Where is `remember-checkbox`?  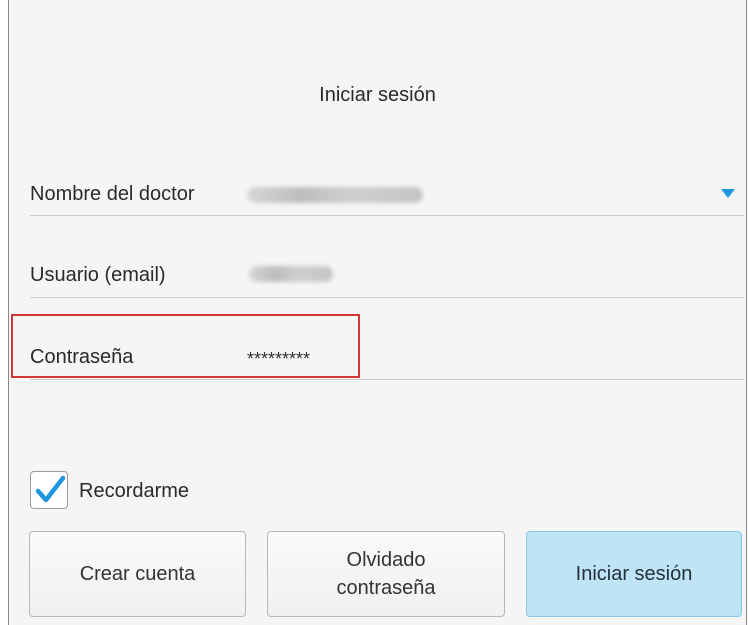
remember-checkbox is located at coordinates (49, 490).